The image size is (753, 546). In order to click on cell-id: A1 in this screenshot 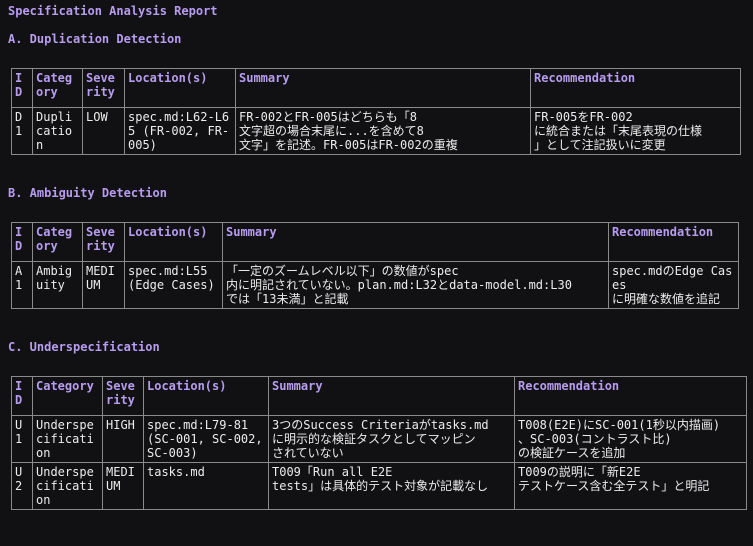, I will do `click(22, 285)`.